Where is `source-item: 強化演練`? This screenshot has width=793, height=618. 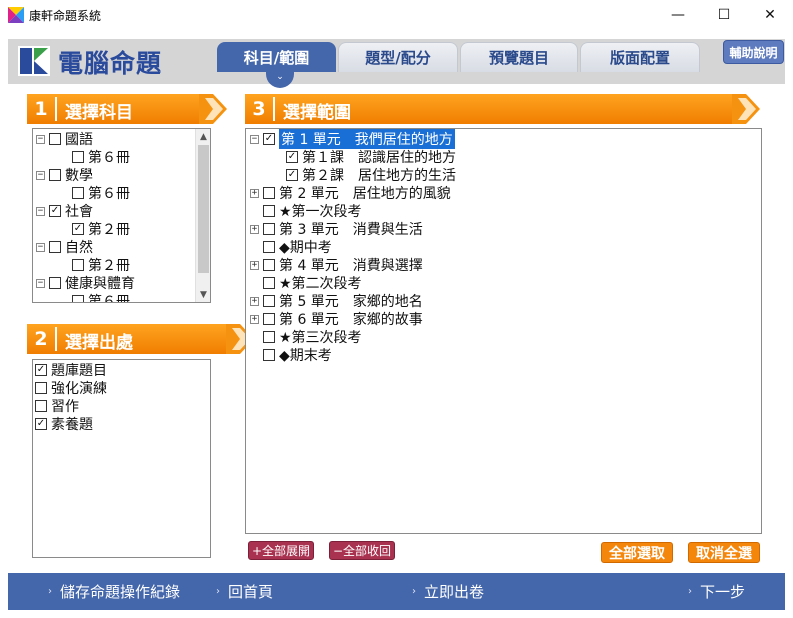 source-item: 強化演練 is located at coordinates (71, 388).